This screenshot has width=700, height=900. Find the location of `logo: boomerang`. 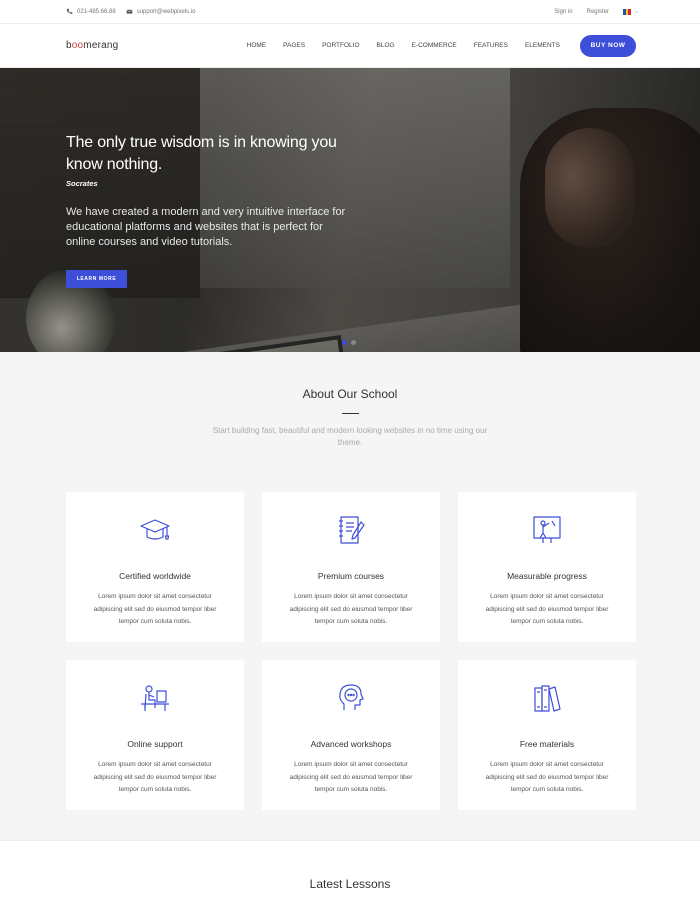

logo: boomerang is located at coordinates (92, 45).